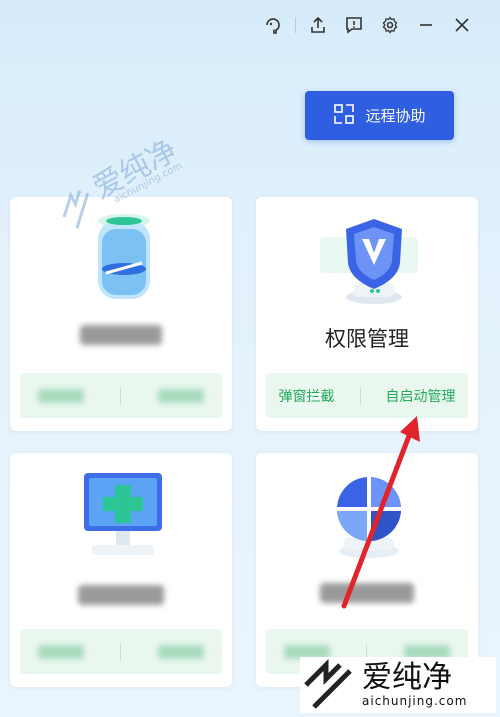 This screenshot has width=500, height=717. Describe the element at coordinates (407, 677) in the screenshot. I see `watermark-brand: 爱纯净` at that location.